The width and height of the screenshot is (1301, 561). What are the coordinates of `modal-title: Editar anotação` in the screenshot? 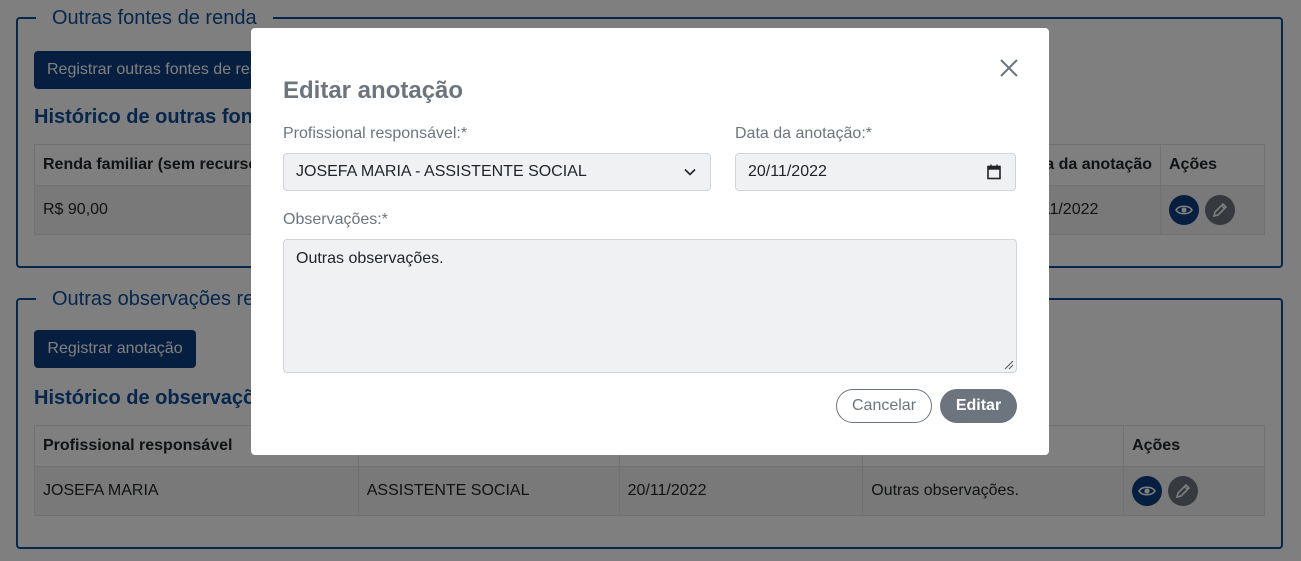 It's located at (373, 90).